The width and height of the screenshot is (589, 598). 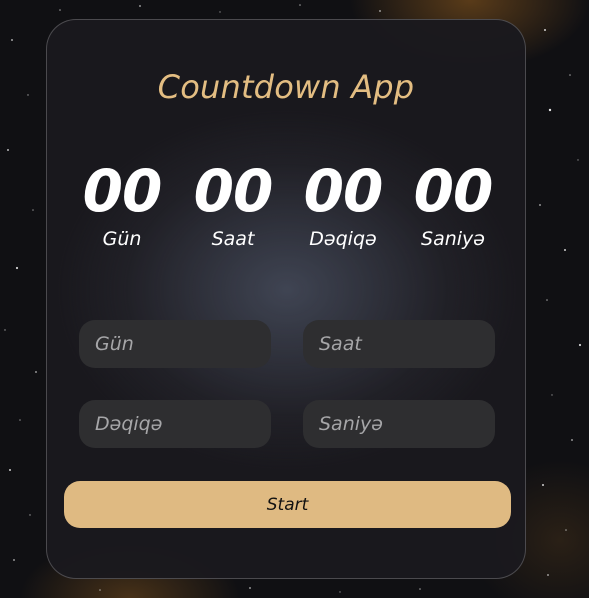 I want to click on timer-seconds: 00 Saniyə, so click(x=453, y=206).